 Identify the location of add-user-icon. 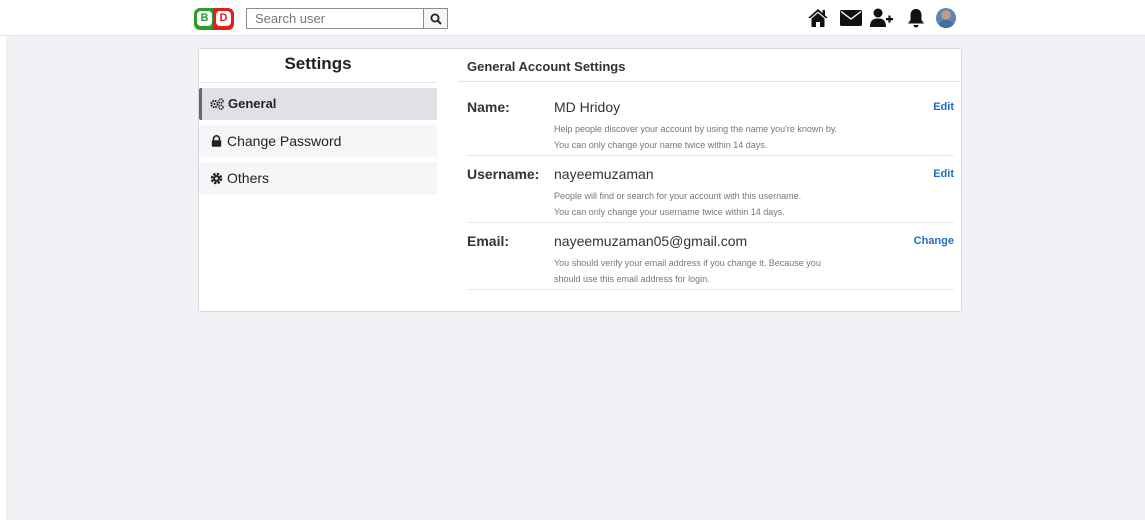
(881, 17).